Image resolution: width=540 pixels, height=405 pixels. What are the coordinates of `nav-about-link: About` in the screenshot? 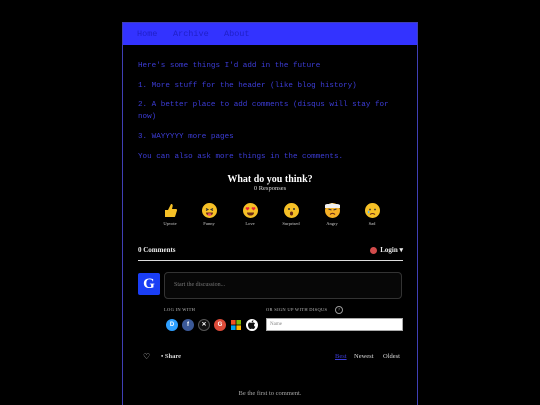 It's located at (237, 34).